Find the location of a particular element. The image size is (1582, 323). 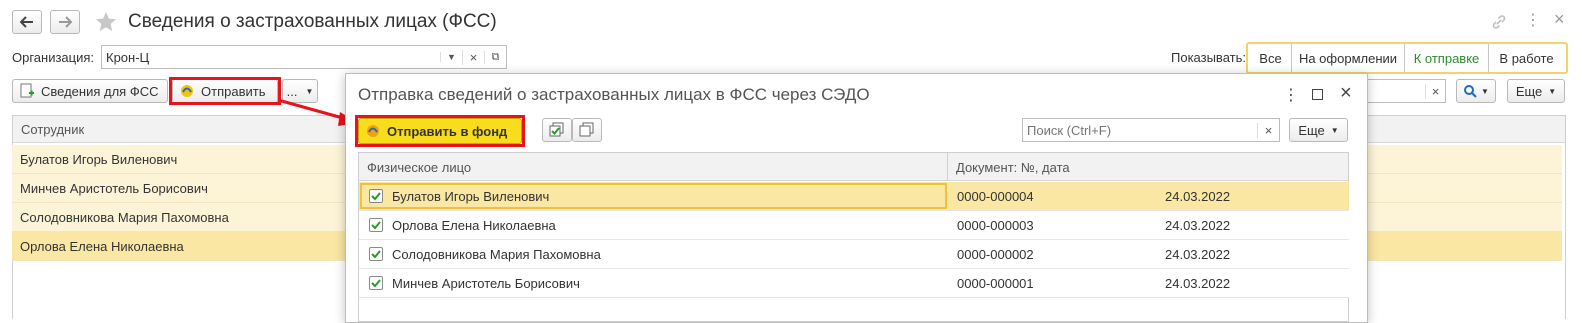

org-label: Организация: is located at coordinates (53, 57).